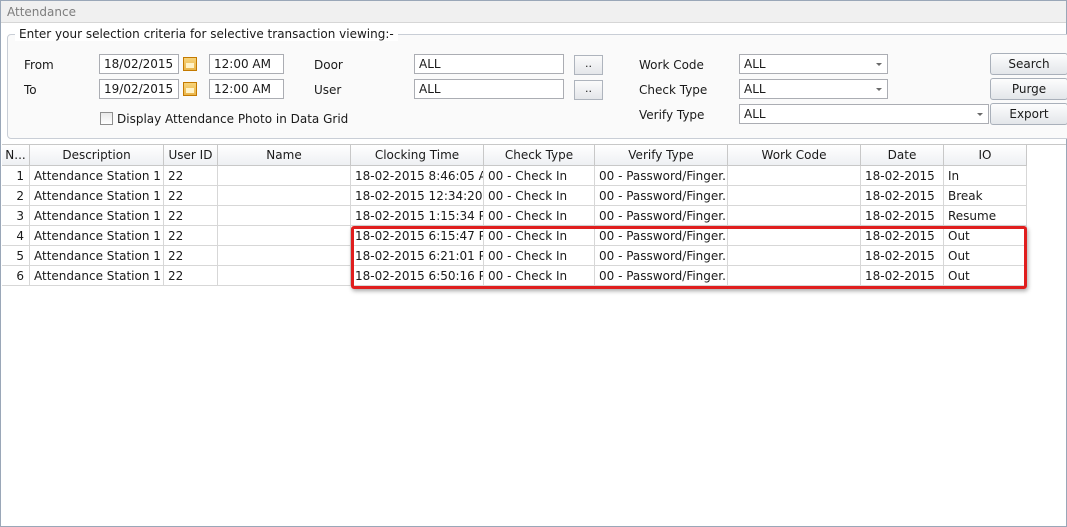 This screenshot has width=1067, height=527. Describe the element at coordinates (246, 89) in the screenshot. I see `to-time-field: 12:00 AM` at that location.